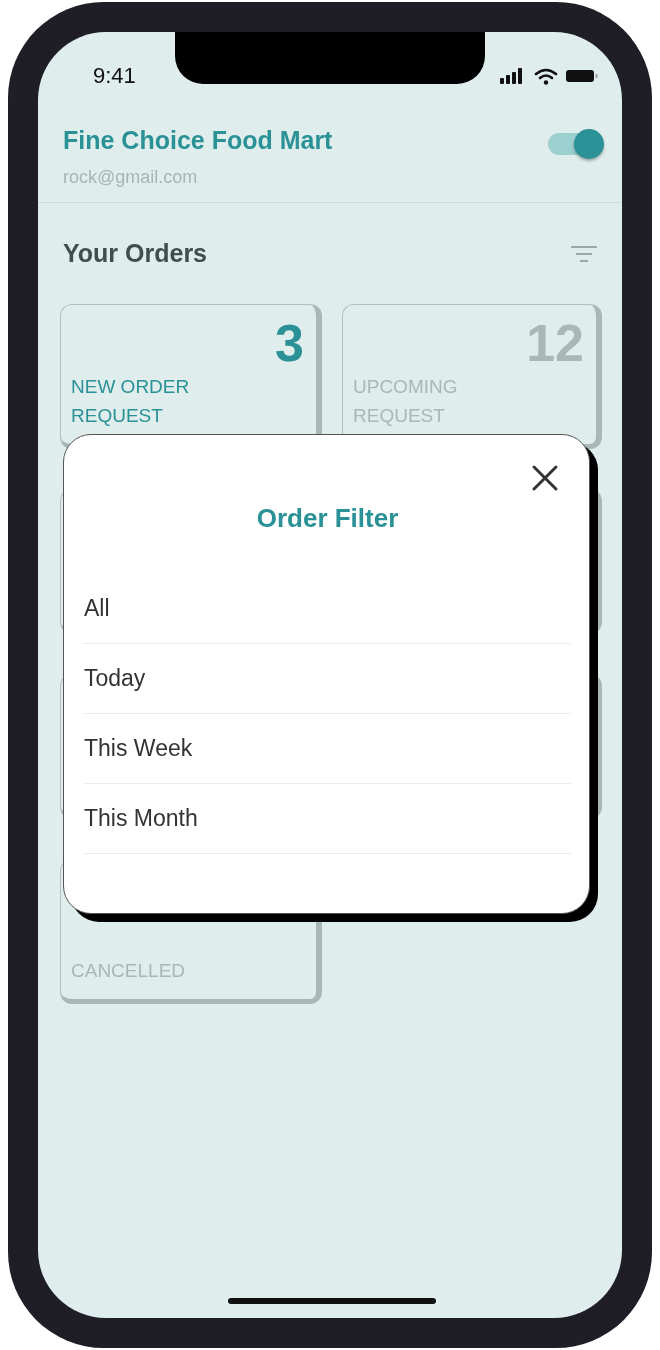 The width and height of the screenshot is (660, 1350). I want to click on order-count: 12, so click(555, 343).